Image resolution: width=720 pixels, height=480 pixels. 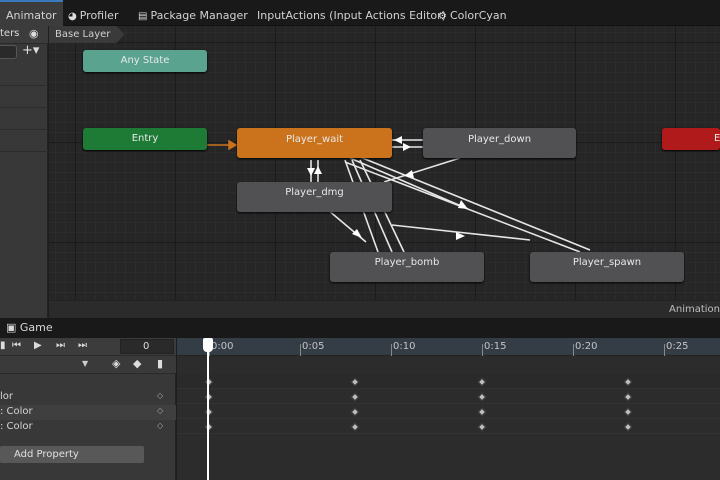 What do you see at coordinates (85, 363) in the screenshot?
I see `clip-dropdown-chevron-down-icon: ▼` at bounding box center [85, 363].